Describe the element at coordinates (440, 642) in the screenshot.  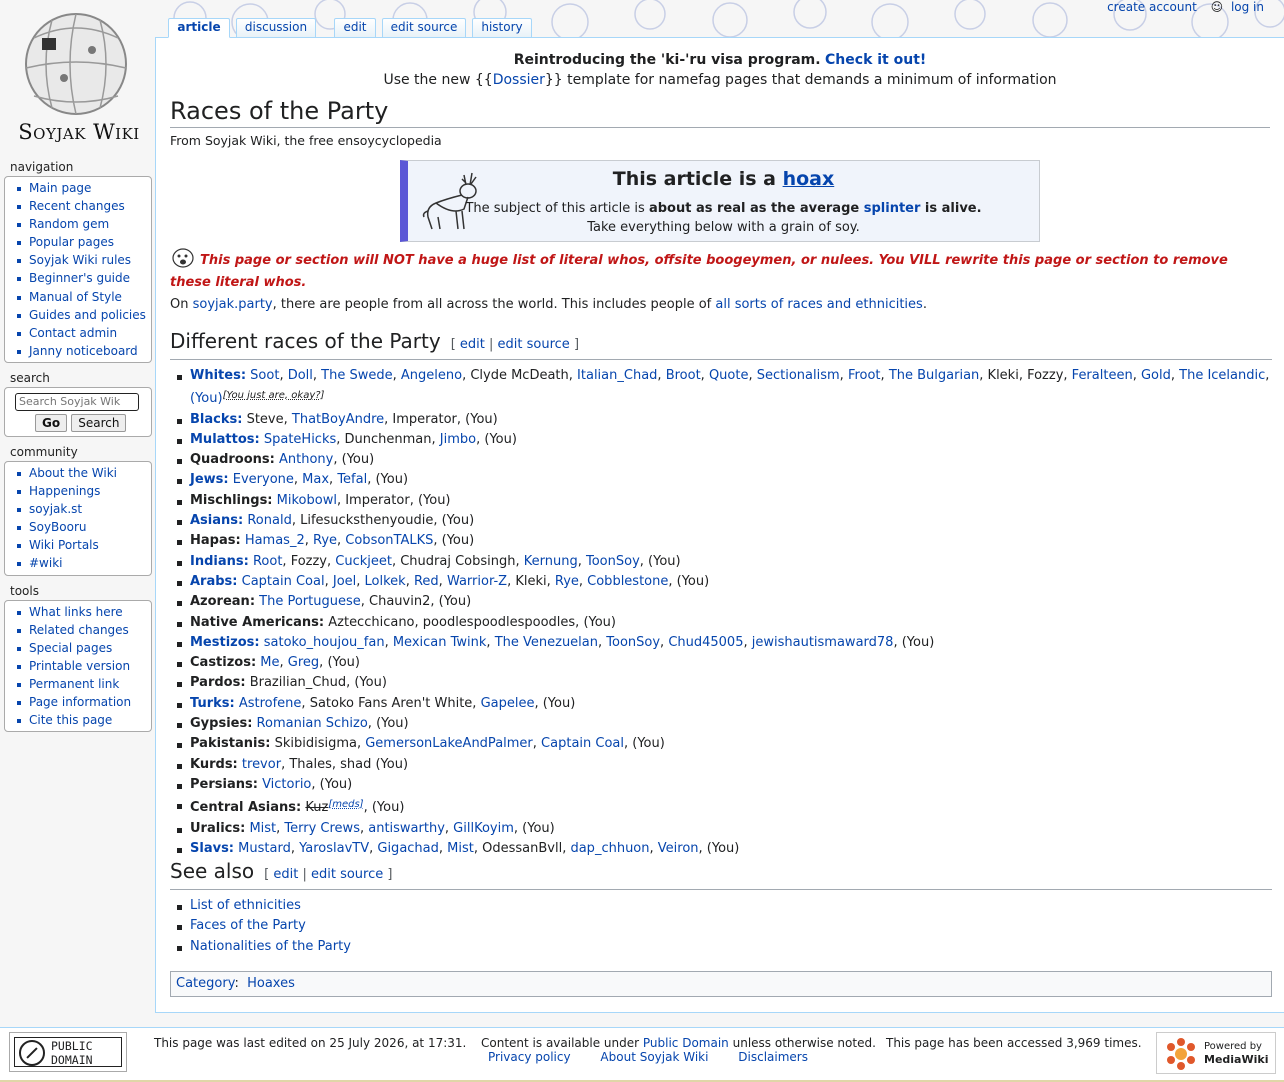
I see `race-member: Mexican Twink` at that location.